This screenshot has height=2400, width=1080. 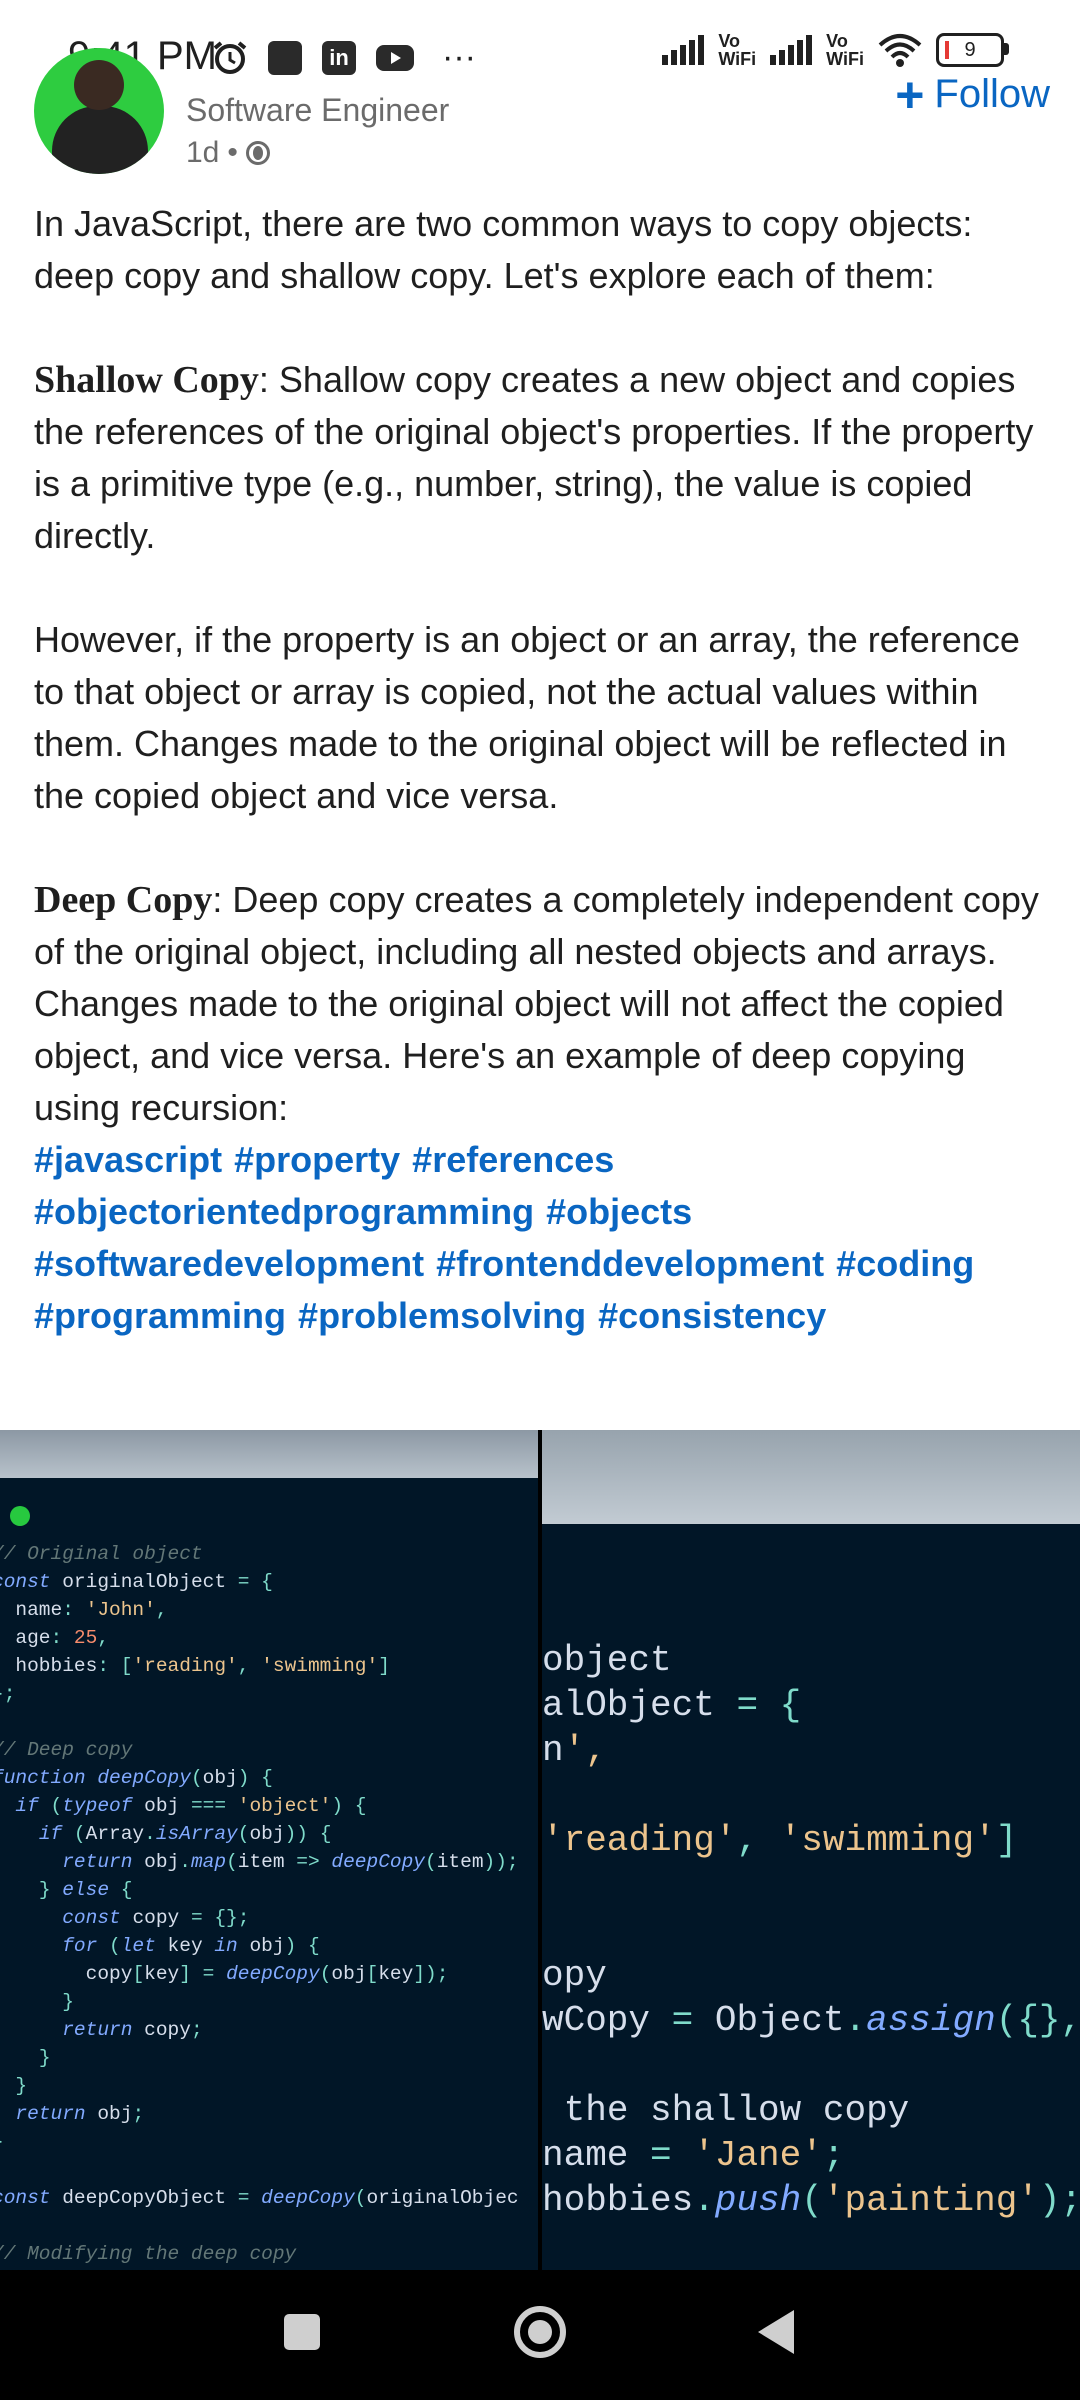 What do you see at coordinates (229, 1263) in the screenshot?
I see `hashtag: #softwaredevelopment` at bounding box center [229, 1263].